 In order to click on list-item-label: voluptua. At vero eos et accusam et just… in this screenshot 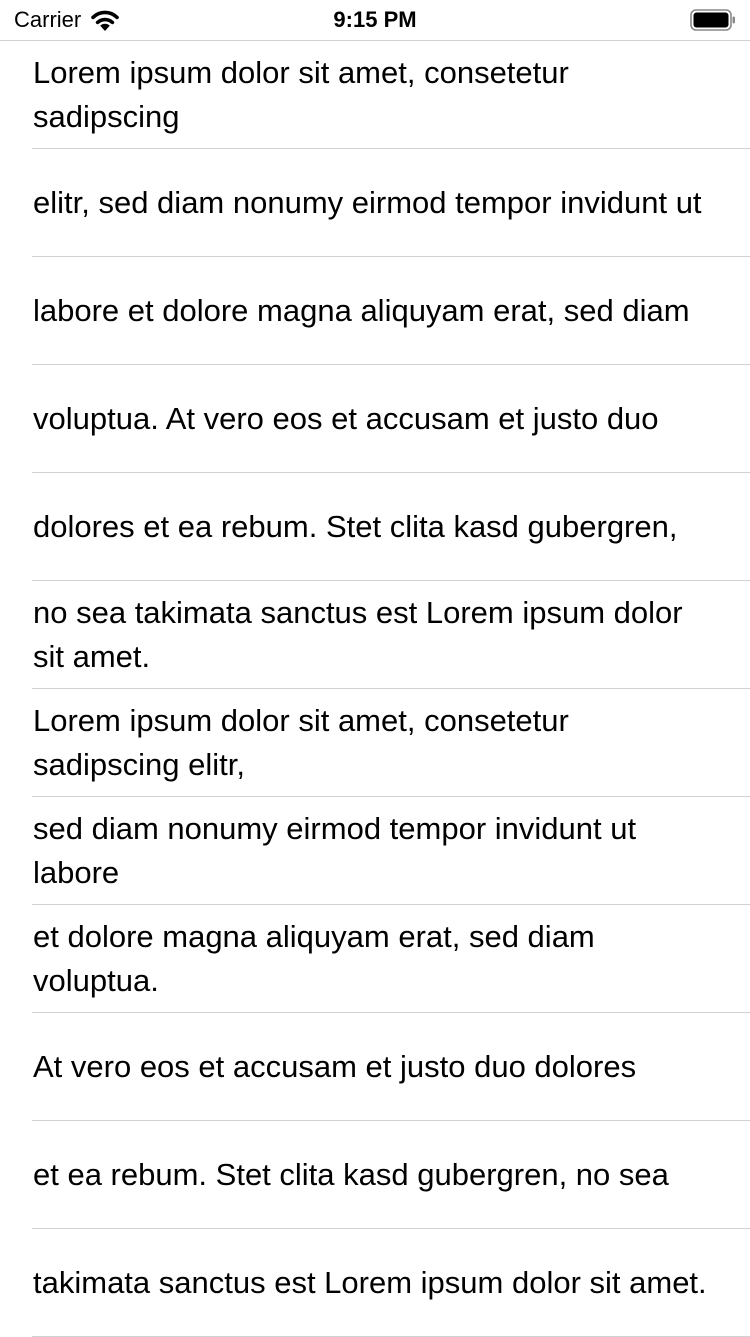, I will do `click(346, 418)`.